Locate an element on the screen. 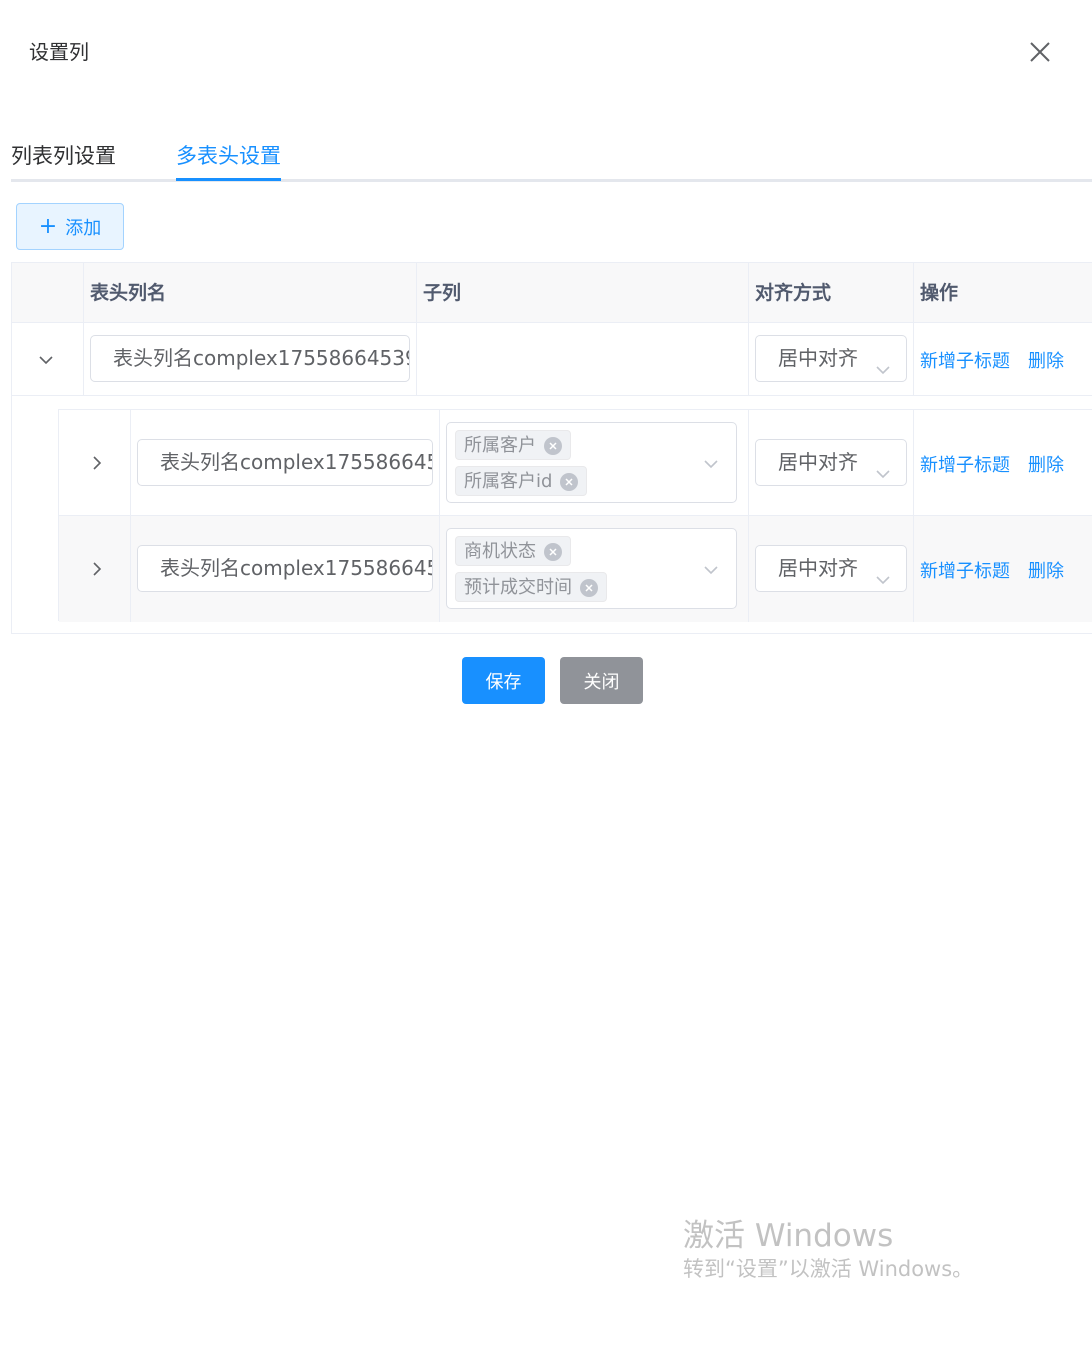  column-tag-label: 所属客户 is located at coordinates (500, 445).